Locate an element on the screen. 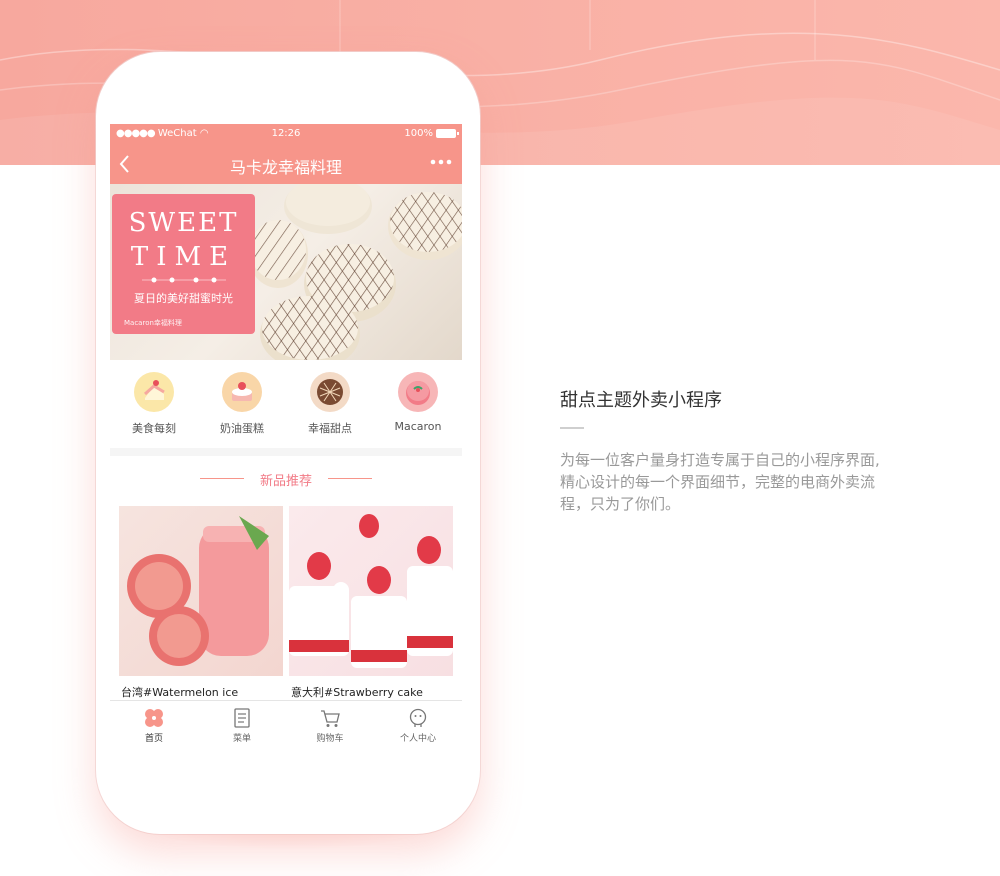  tab-label: 首页 is located at coordinates (153, 739).